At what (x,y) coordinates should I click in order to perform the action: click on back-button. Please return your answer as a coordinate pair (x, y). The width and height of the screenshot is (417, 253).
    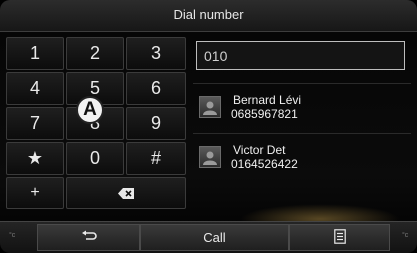
    Looking at the image, I should click on (88, 237).